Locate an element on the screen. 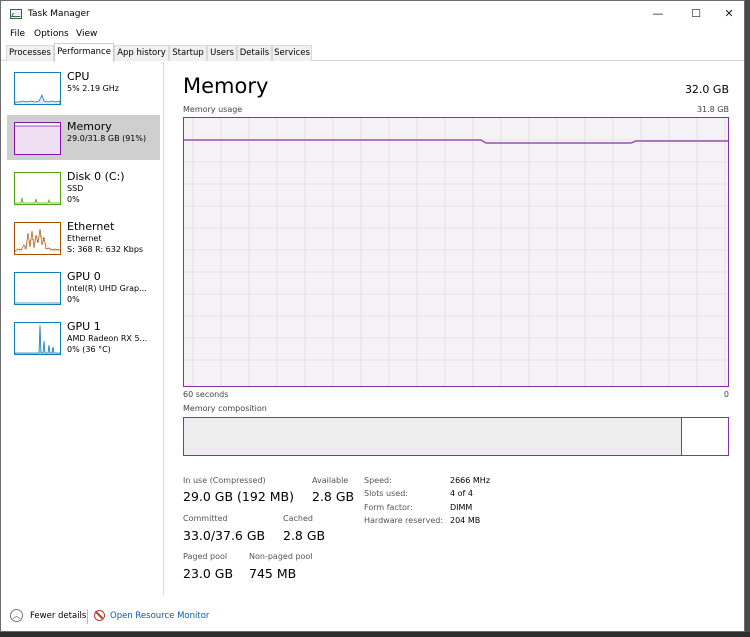  ethernet-thumbnail-graph is located at coordinates (37, 238).